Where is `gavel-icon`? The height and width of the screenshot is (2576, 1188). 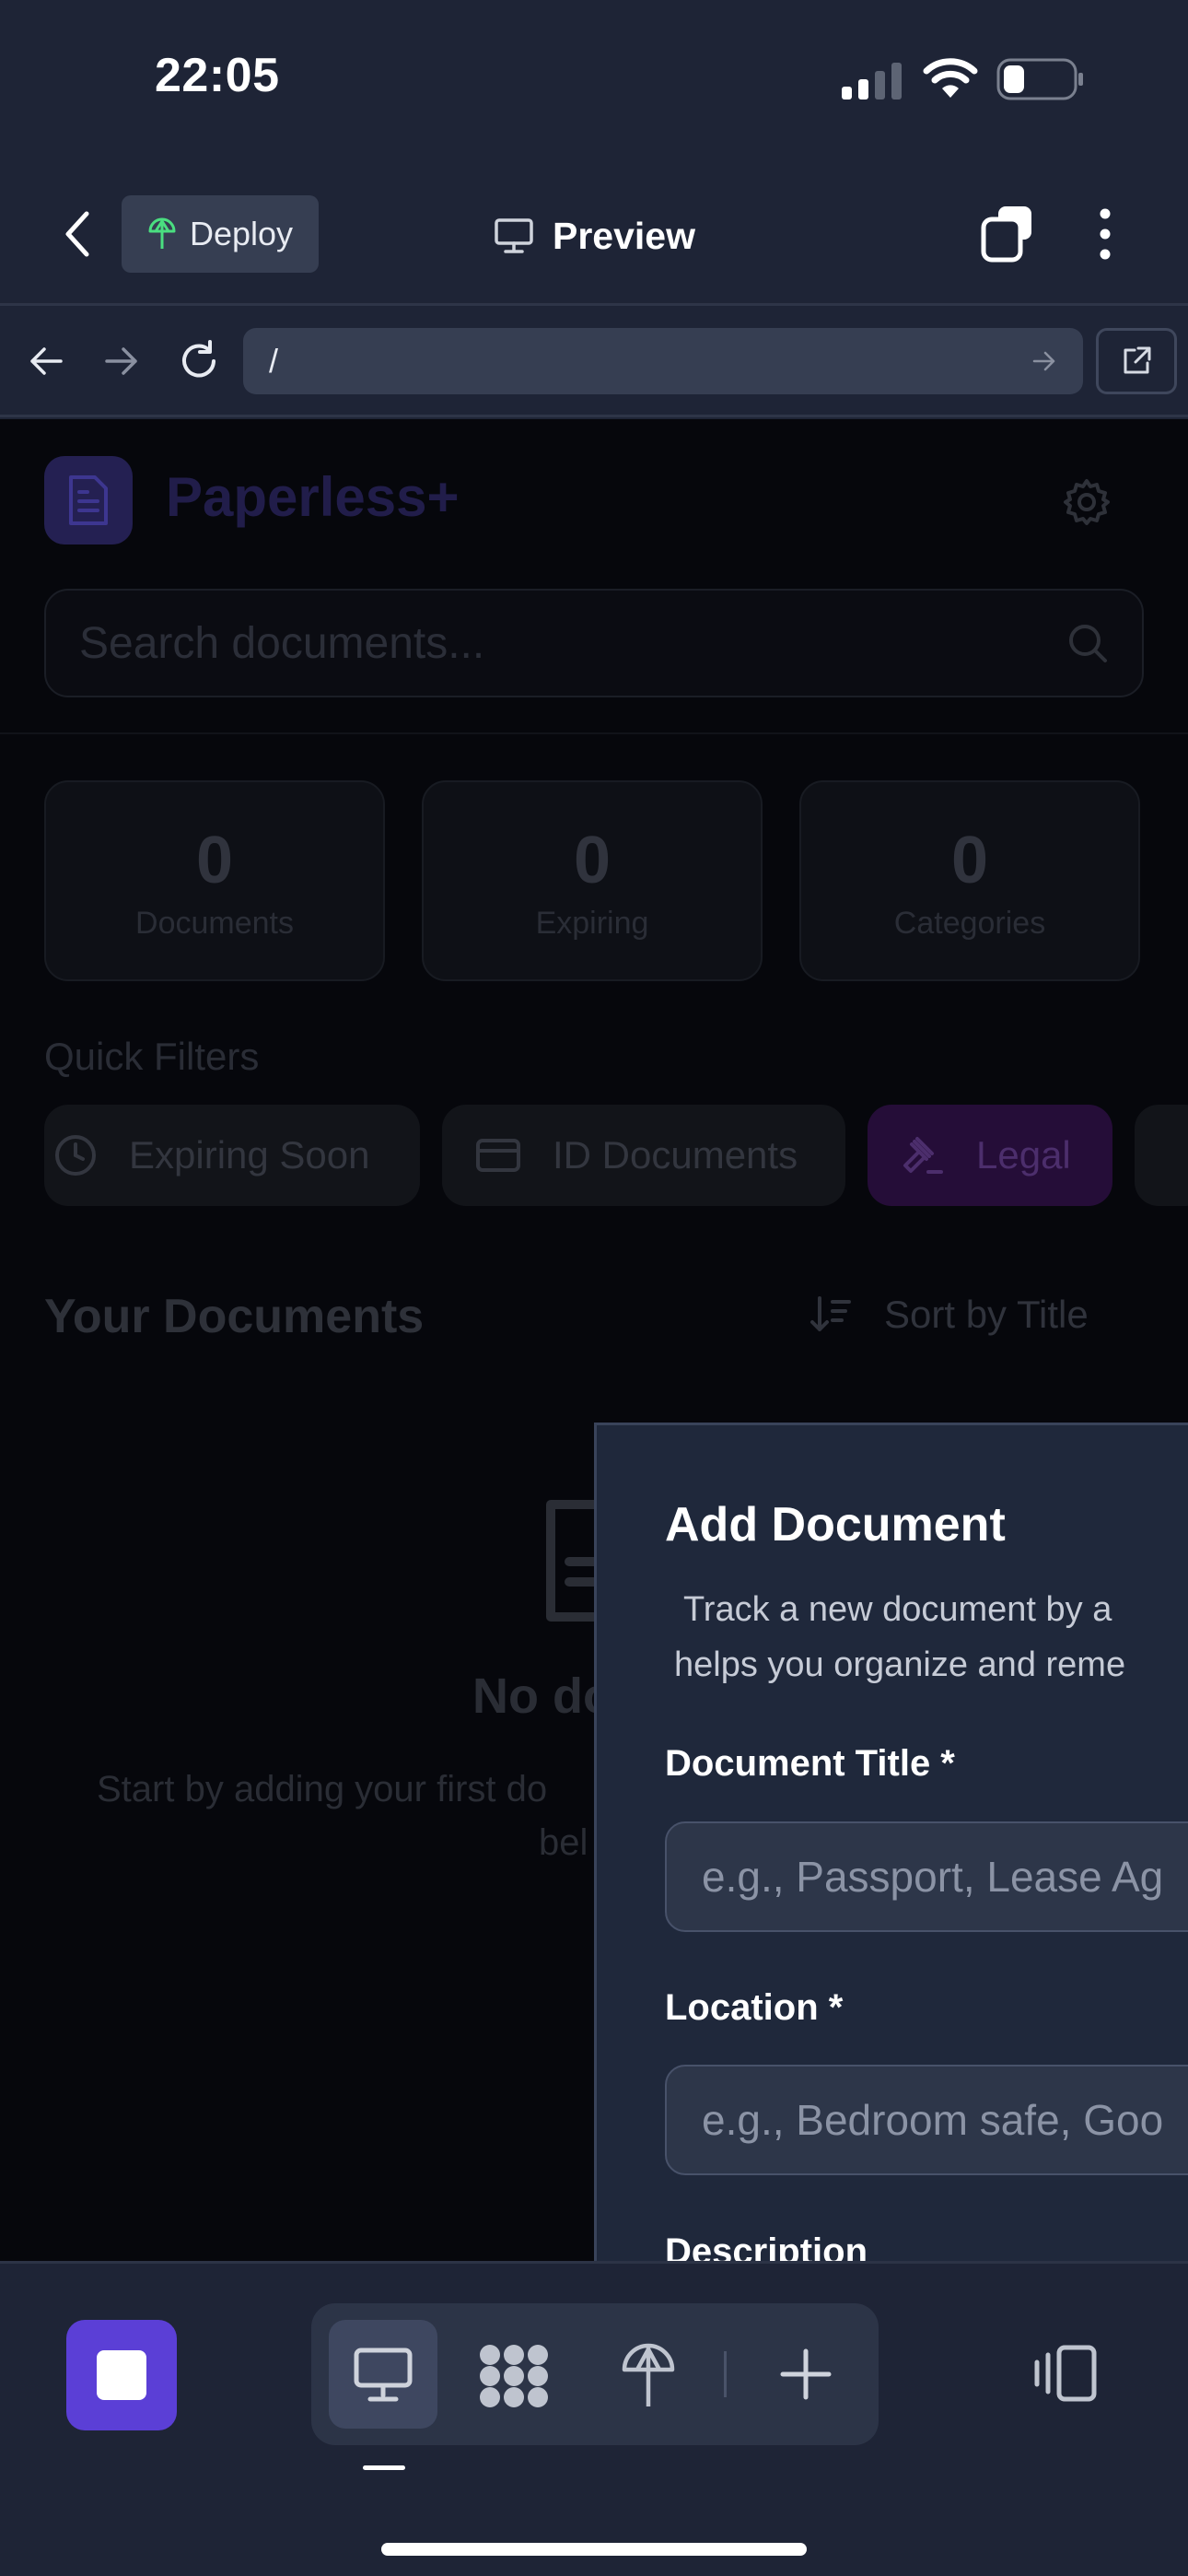
gavel-icon is located at coordinates (923, 1155).